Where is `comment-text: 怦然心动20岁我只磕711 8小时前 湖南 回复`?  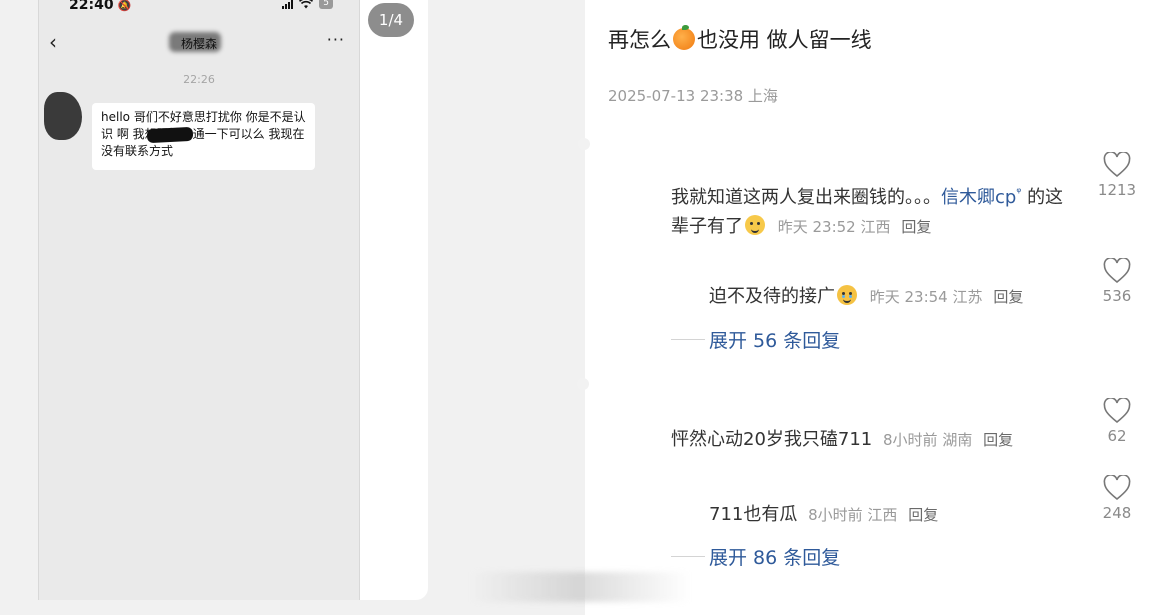 comment-text: 怦然心动20岁我只磕711 8小时前 湖南 回复 is located at coordinates (881, 440).